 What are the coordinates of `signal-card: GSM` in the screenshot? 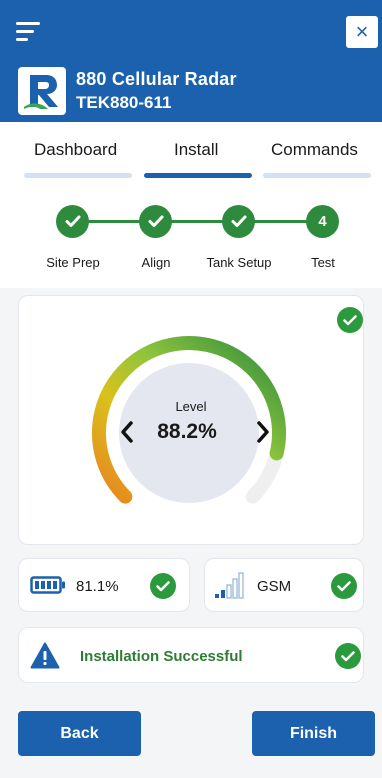 It's located at (284, 585).